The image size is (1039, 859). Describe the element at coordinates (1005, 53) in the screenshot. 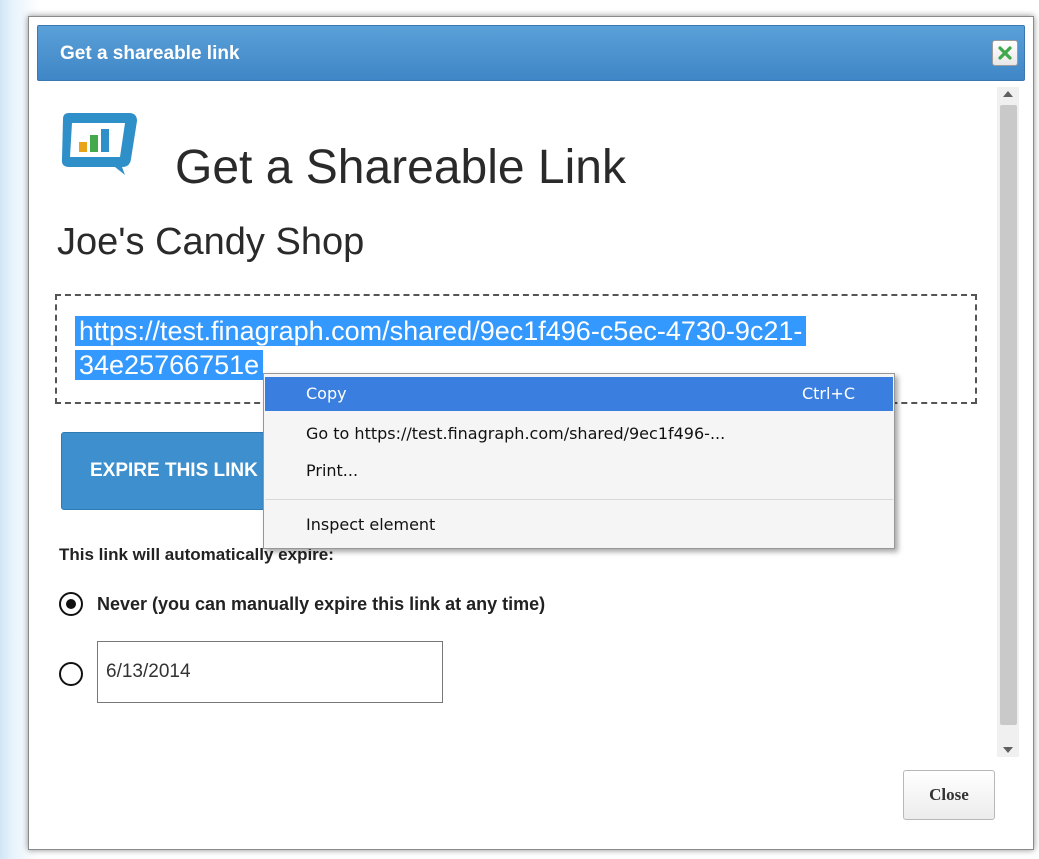

I see `close-icon` at that location.